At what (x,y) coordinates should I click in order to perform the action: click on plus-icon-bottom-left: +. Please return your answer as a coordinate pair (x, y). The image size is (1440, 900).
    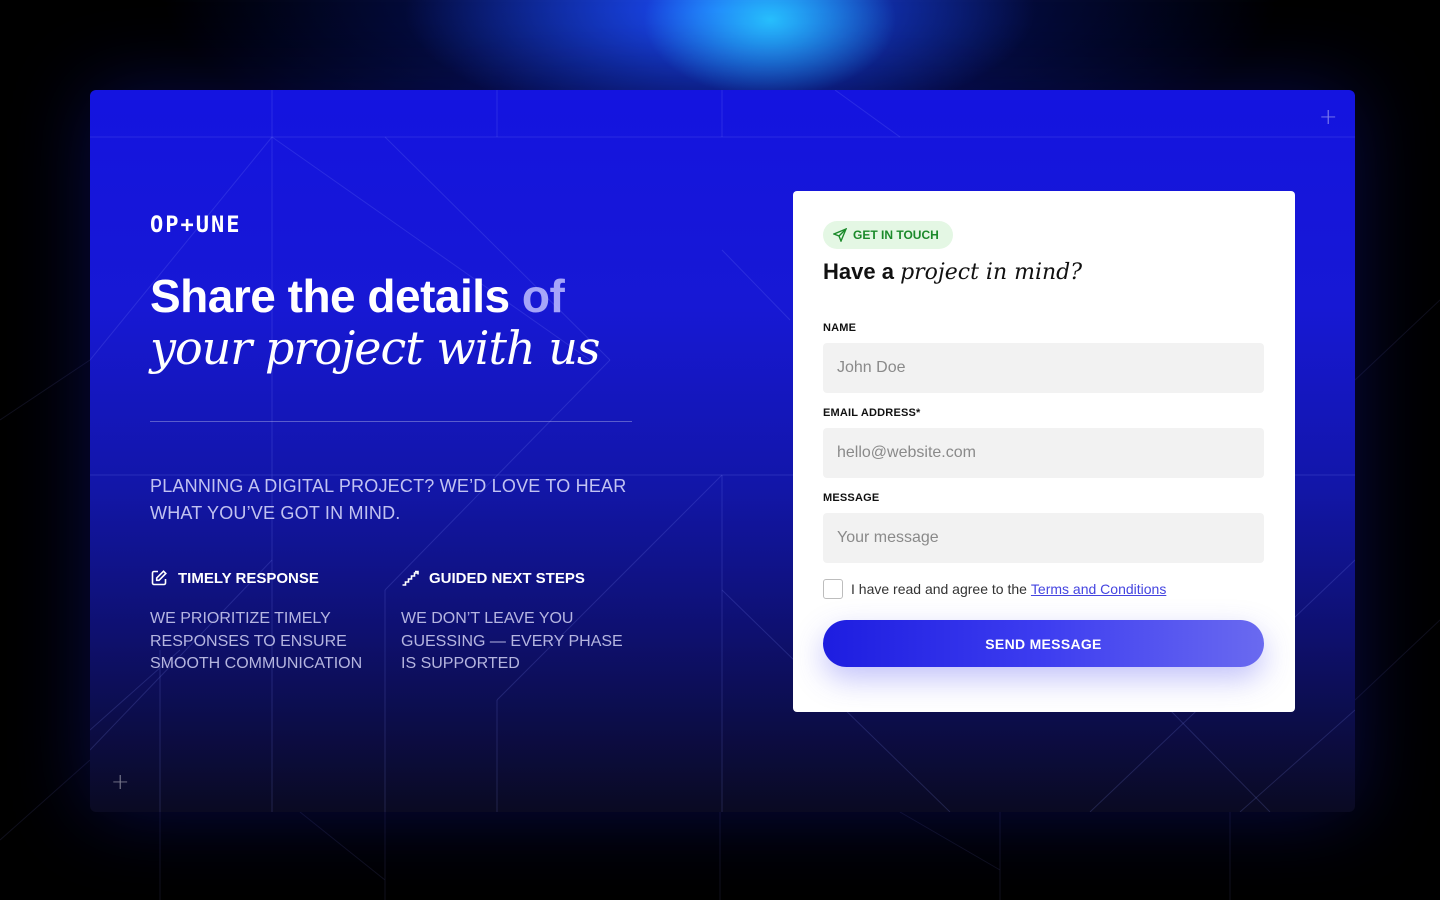
    Looking at the image, I should click on (120, 782).